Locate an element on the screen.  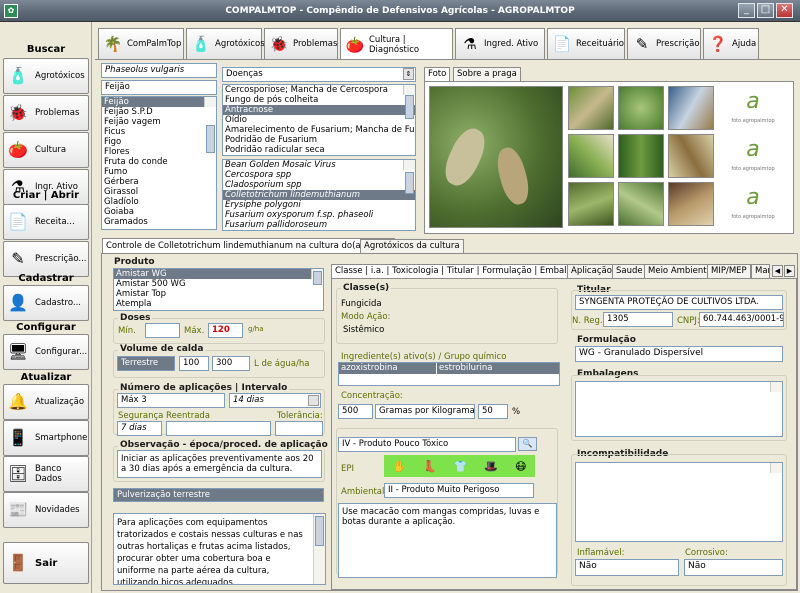
tab-mip-mep: MIP/MEP is located at coordinates (729, 271).